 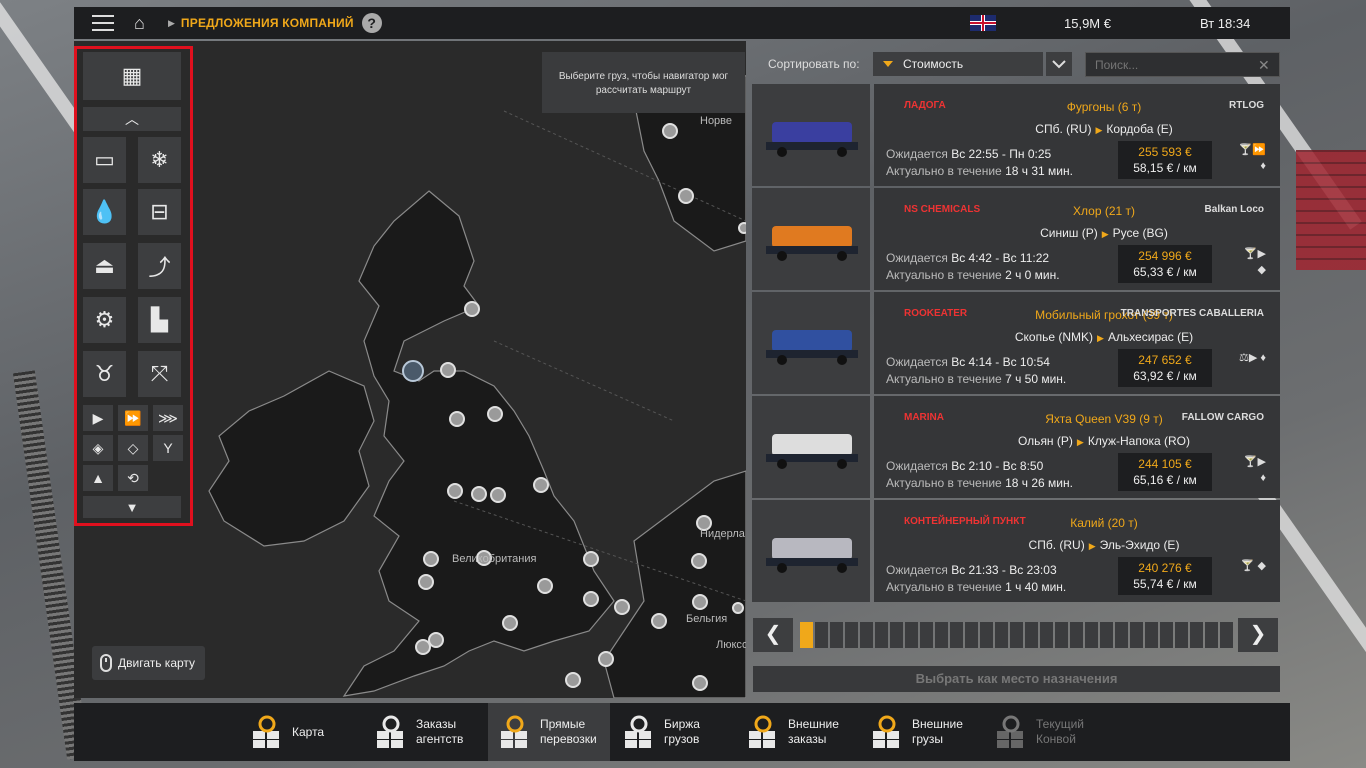 I want to click on sort-expand-button, so click(x=1059, y=64).